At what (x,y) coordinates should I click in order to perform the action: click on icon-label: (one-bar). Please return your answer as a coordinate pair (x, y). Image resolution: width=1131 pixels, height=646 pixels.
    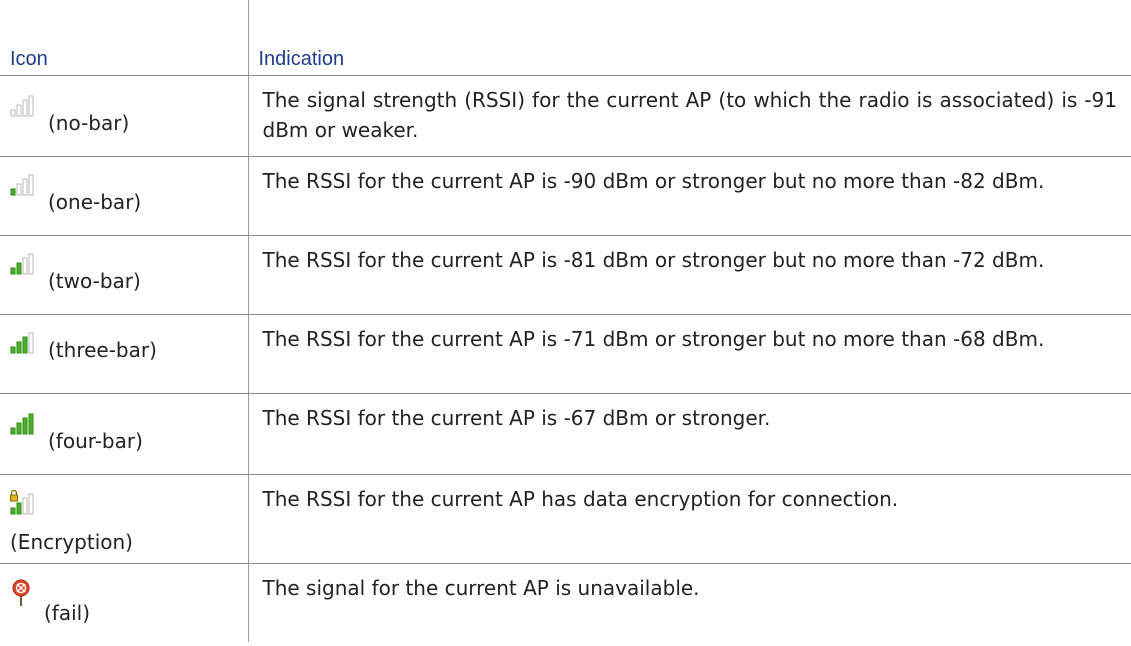
    Looking at the image, I should click on (95, 202).